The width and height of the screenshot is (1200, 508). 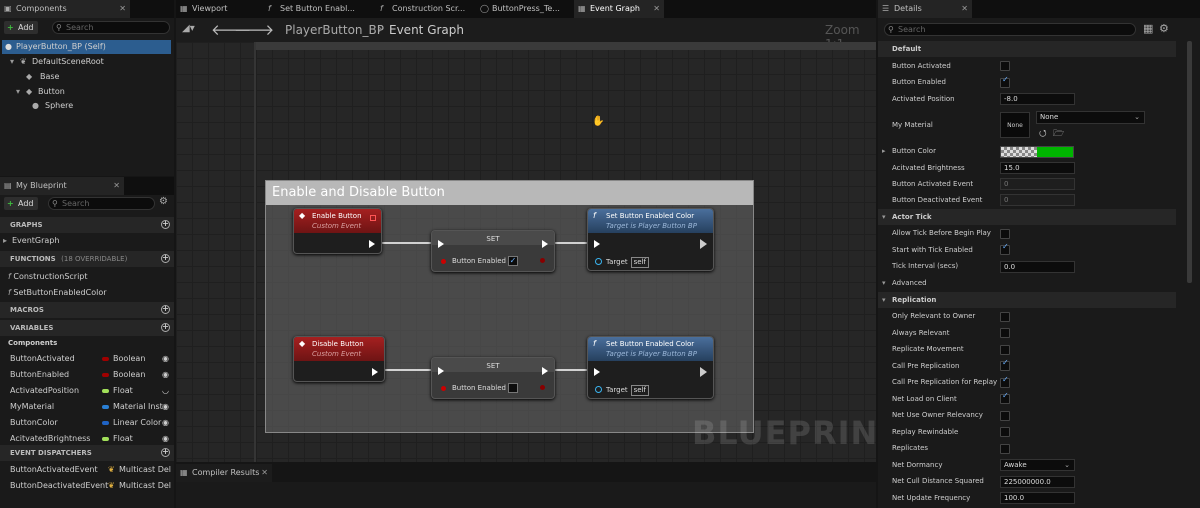 I want to click on call-pre-replication-checkbox, so click(x=1005, y=364).